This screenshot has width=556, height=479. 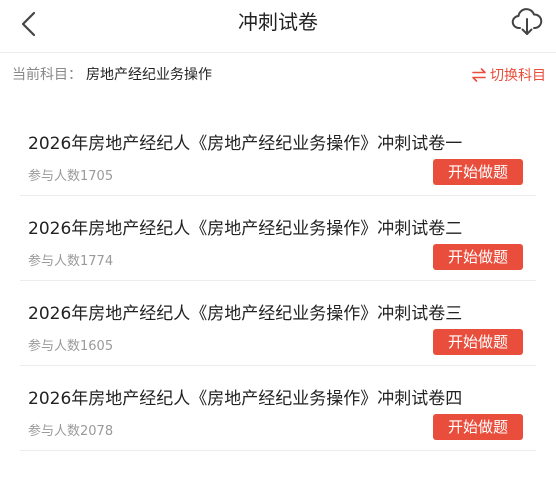 What do you see at coordinates (245, 399) in the screenshot?
I see `paper-title: 2026年房地产经纪人《房地产经纪业务操作》冲刺试卷四` at bounding box center [245, 399].